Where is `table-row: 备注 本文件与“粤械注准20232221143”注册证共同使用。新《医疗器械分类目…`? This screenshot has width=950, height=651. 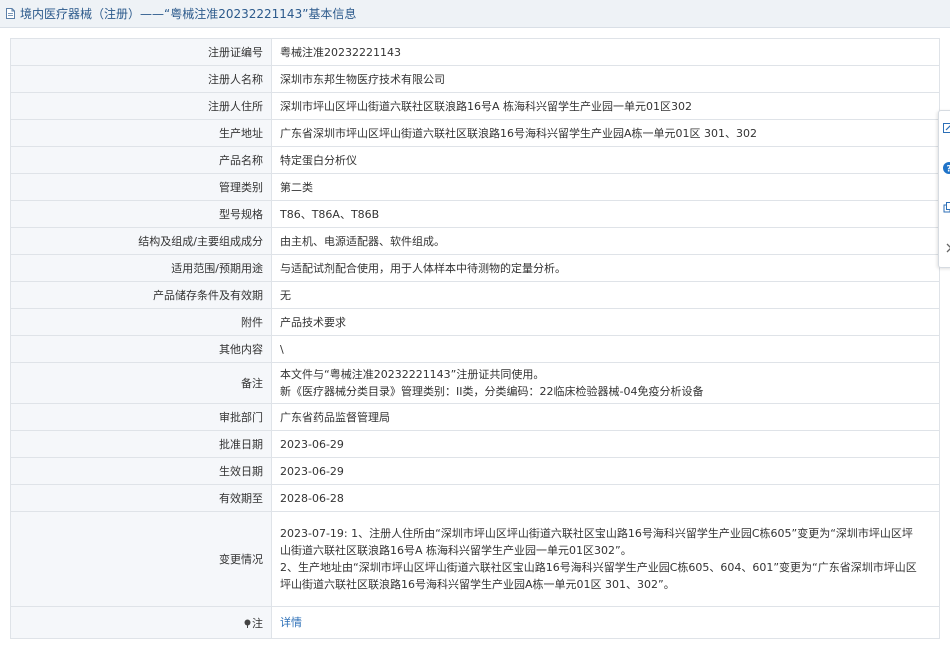
table-row: 备注 本文件与“粤械注准20232221143”注册证共同使用。新《医疗器械分类目… is located at coordinates (475, 383).